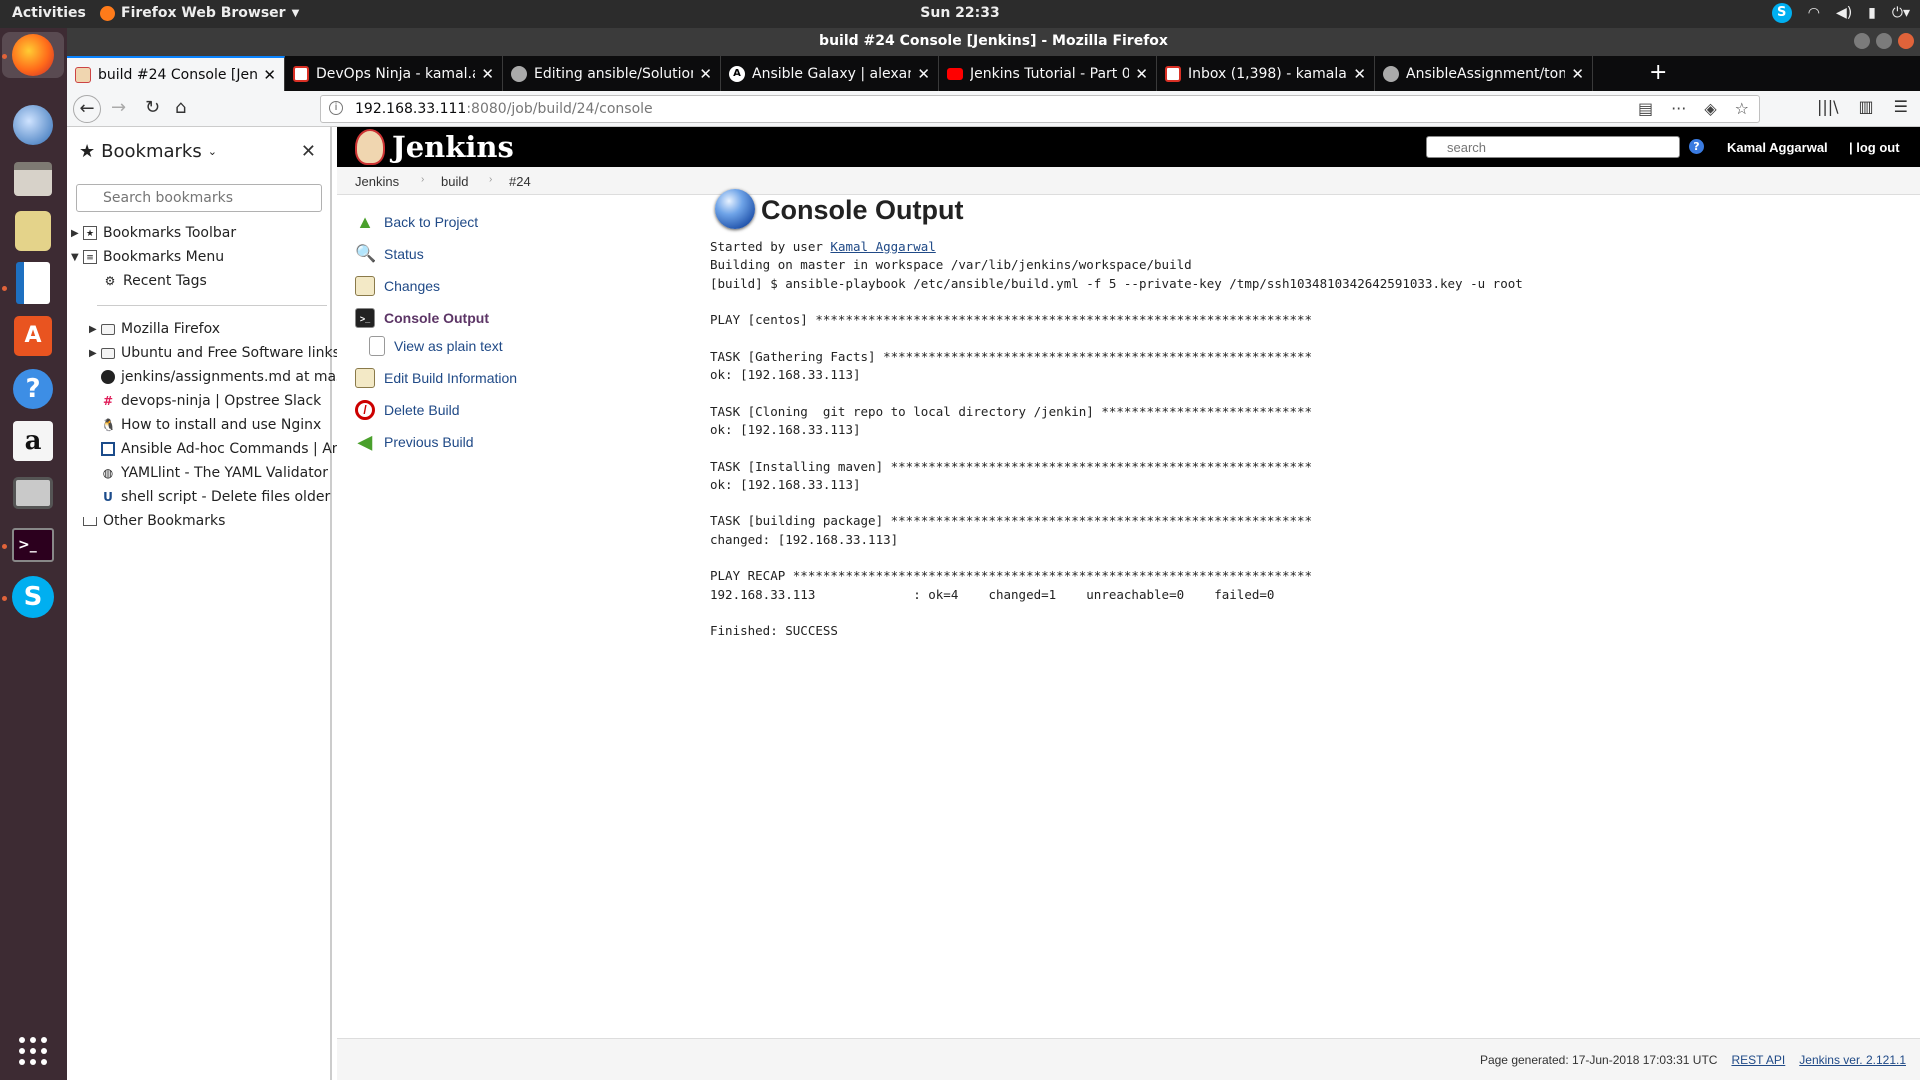 Image resolution: width=1920 pixels, height=1080 pixels. I want to click on thunderbird-launcher-icon, so click(33, 125).